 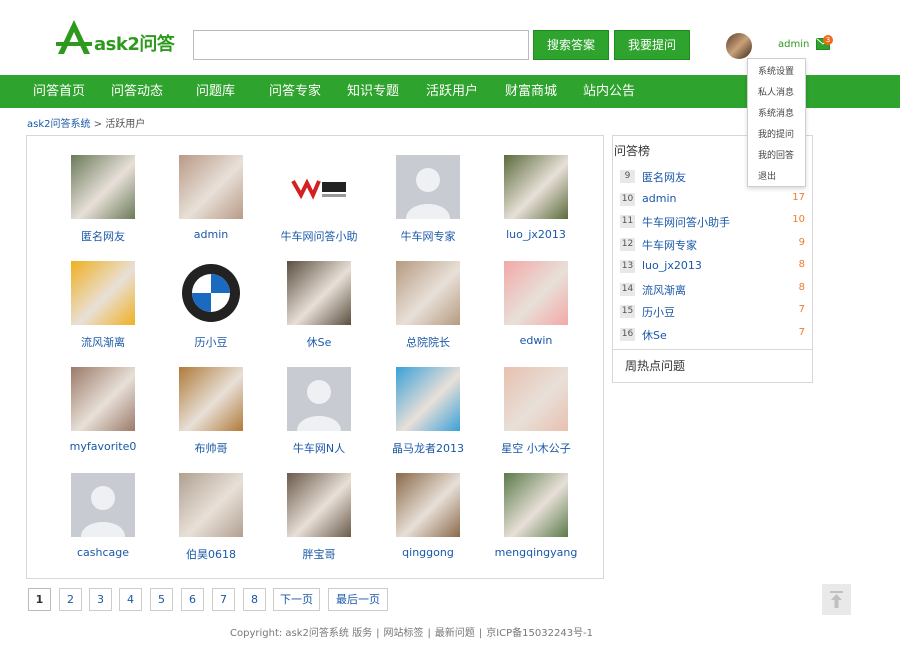 I want to click on user-card: cashcage, so click(x=103, y=523).